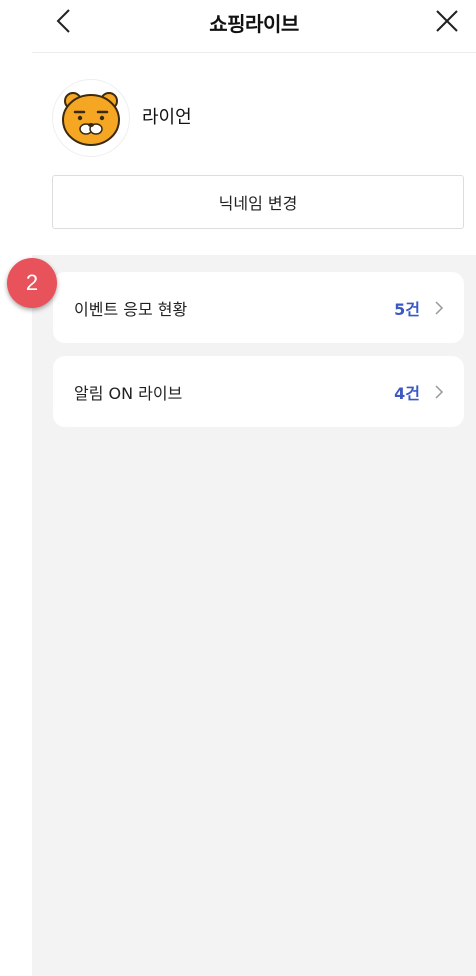  I want to click on avatar, so click(91, 118).